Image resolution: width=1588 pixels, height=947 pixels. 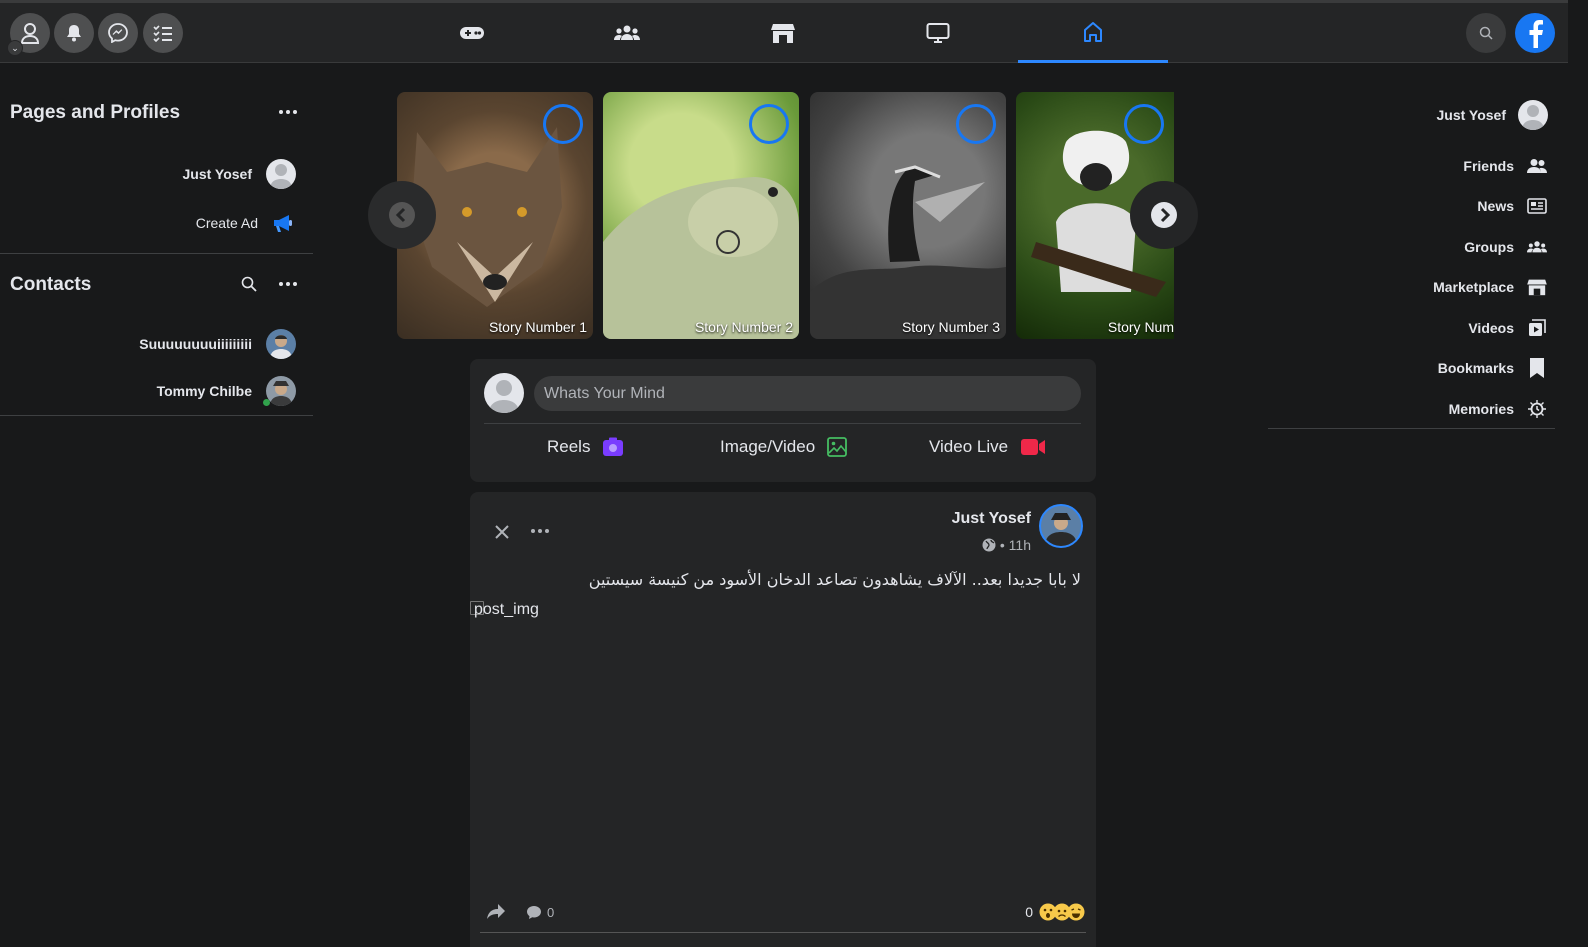 I want to click on facebook-logo, so click(x=1535, y=33).